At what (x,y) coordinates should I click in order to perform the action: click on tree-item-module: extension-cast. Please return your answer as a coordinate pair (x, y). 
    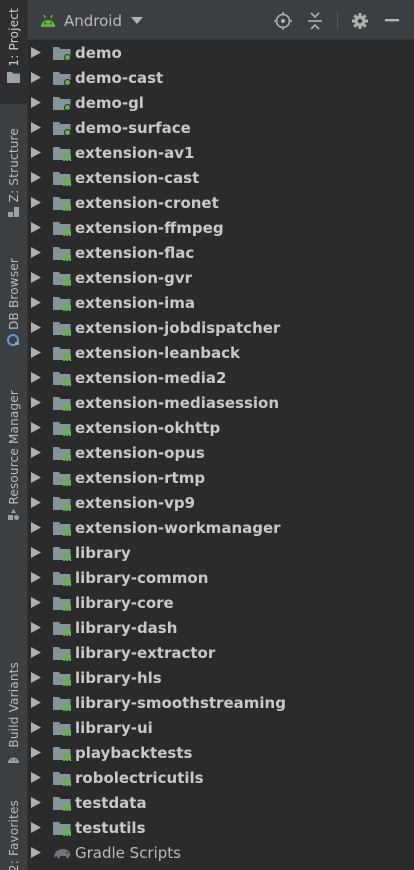
    Looking at the image, I should click on (221, 177).